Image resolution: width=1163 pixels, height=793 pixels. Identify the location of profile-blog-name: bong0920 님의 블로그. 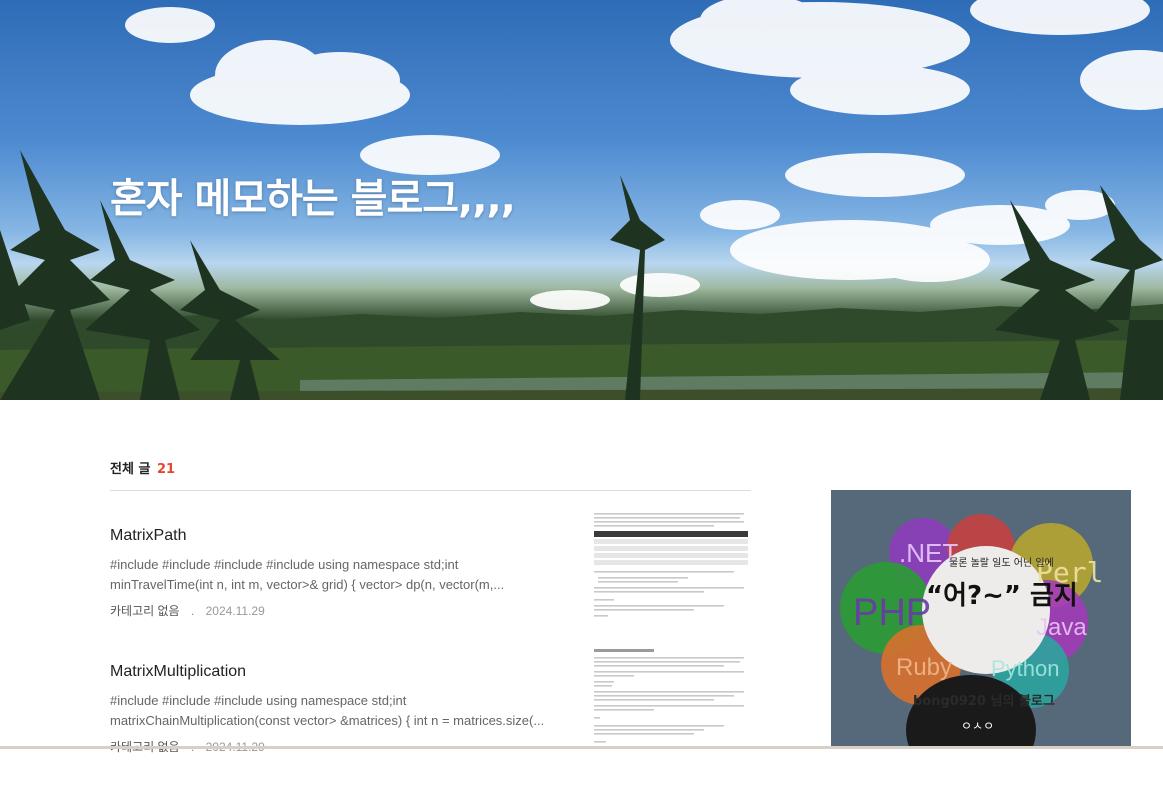
(984, 701).